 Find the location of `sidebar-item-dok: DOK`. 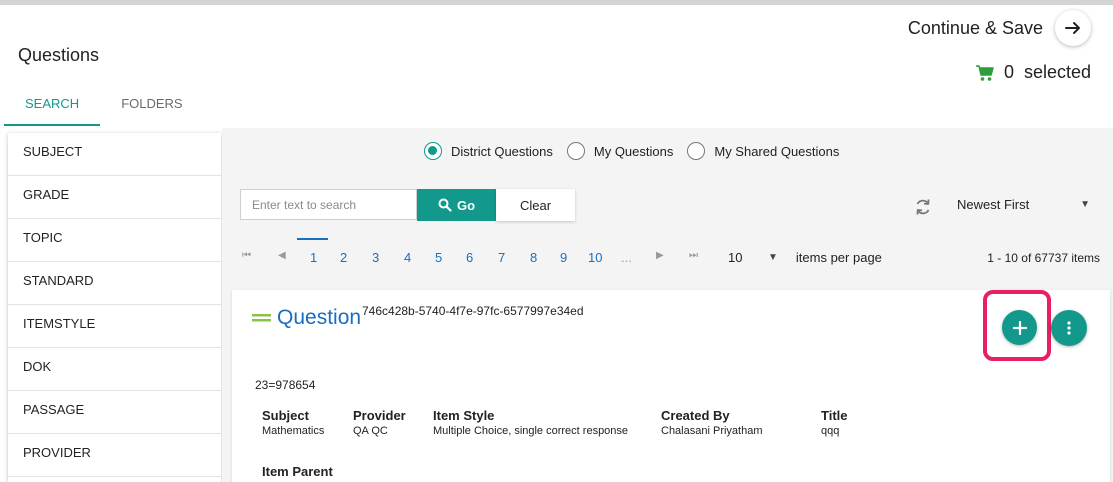

sidebar-item-dok: DOK is located at coordinates (114, 369).